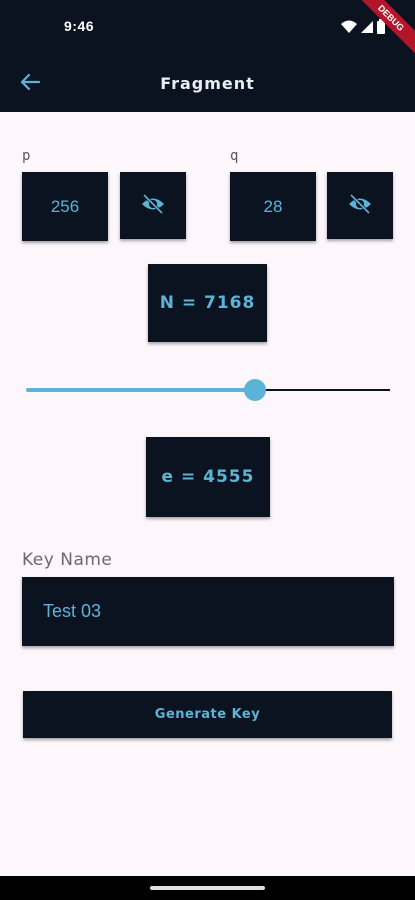 This screenshot has height=900, width=415. Describe the element at coordinates (26, 156) in the screenshot. I see `p-label: p` at that location.